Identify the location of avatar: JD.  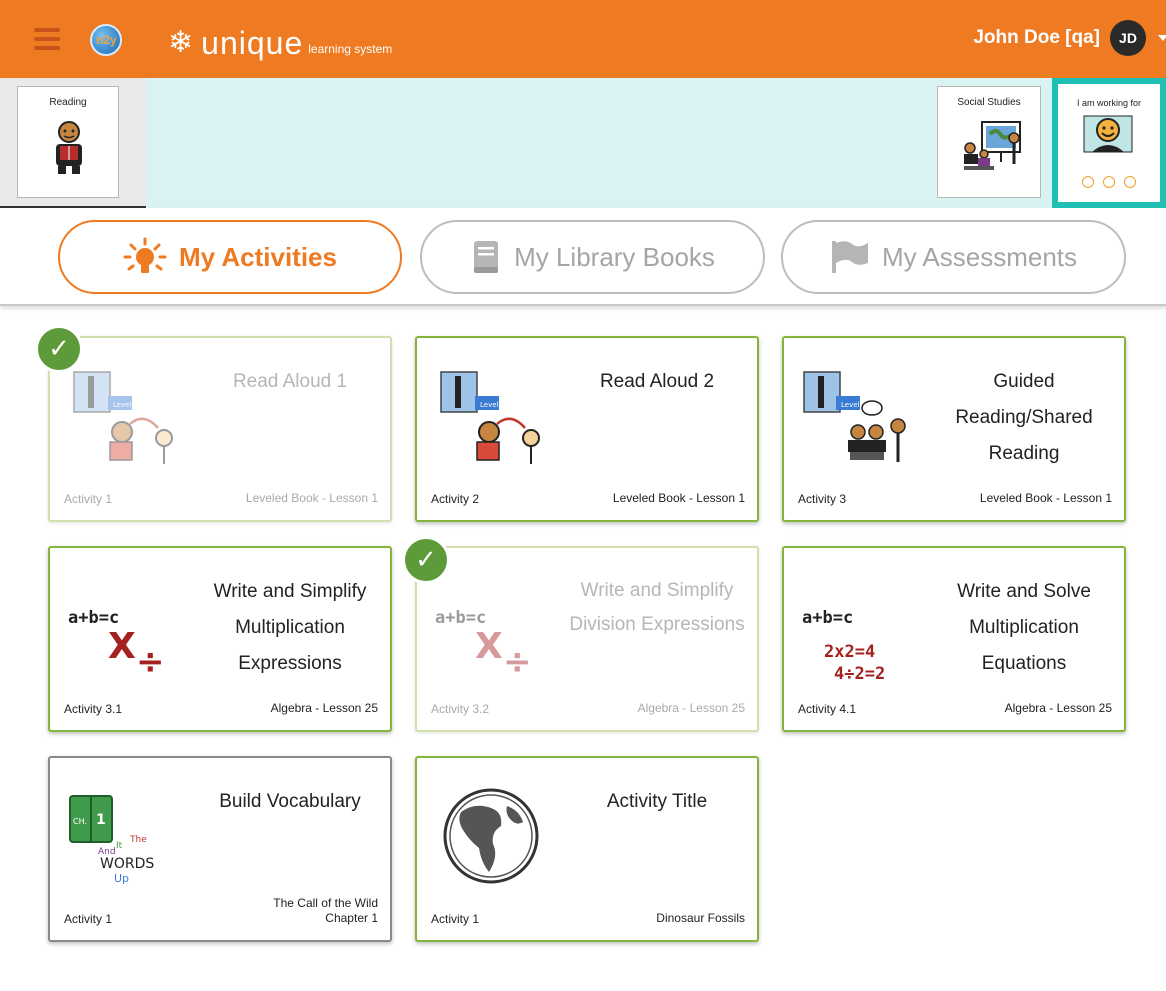
(1128, 38).